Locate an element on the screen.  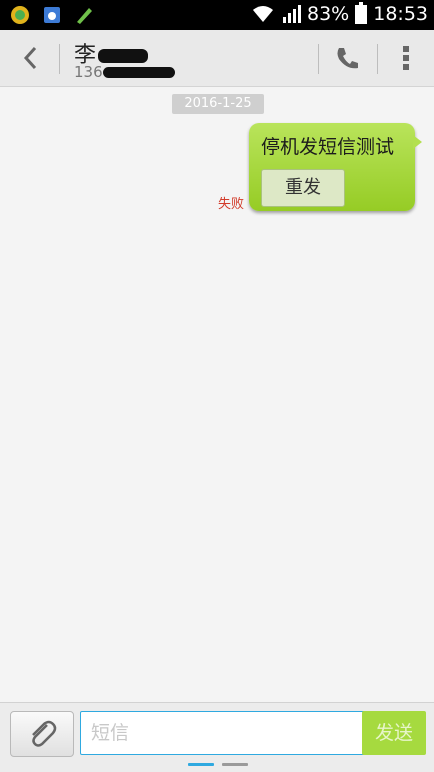
contact-number-text: 136 is located at coordinates (88, 72).